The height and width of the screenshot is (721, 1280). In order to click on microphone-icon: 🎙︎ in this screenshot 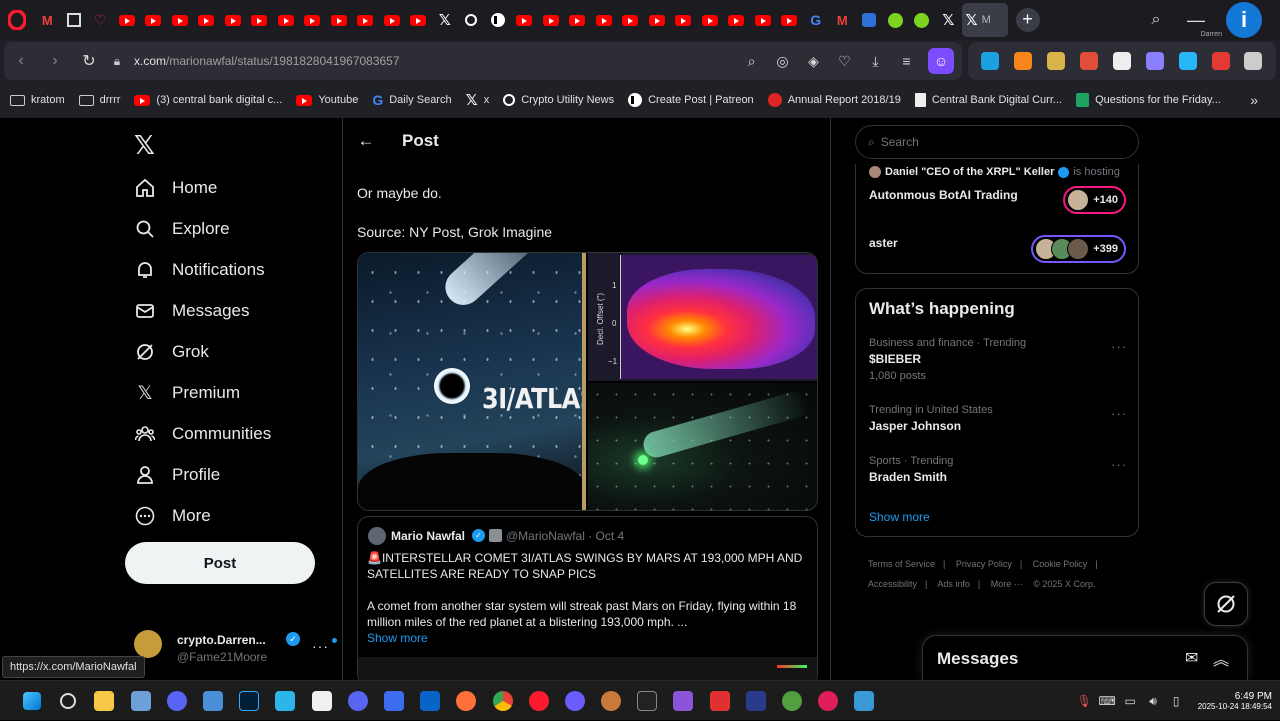, I will do `click(1084, 701)`.